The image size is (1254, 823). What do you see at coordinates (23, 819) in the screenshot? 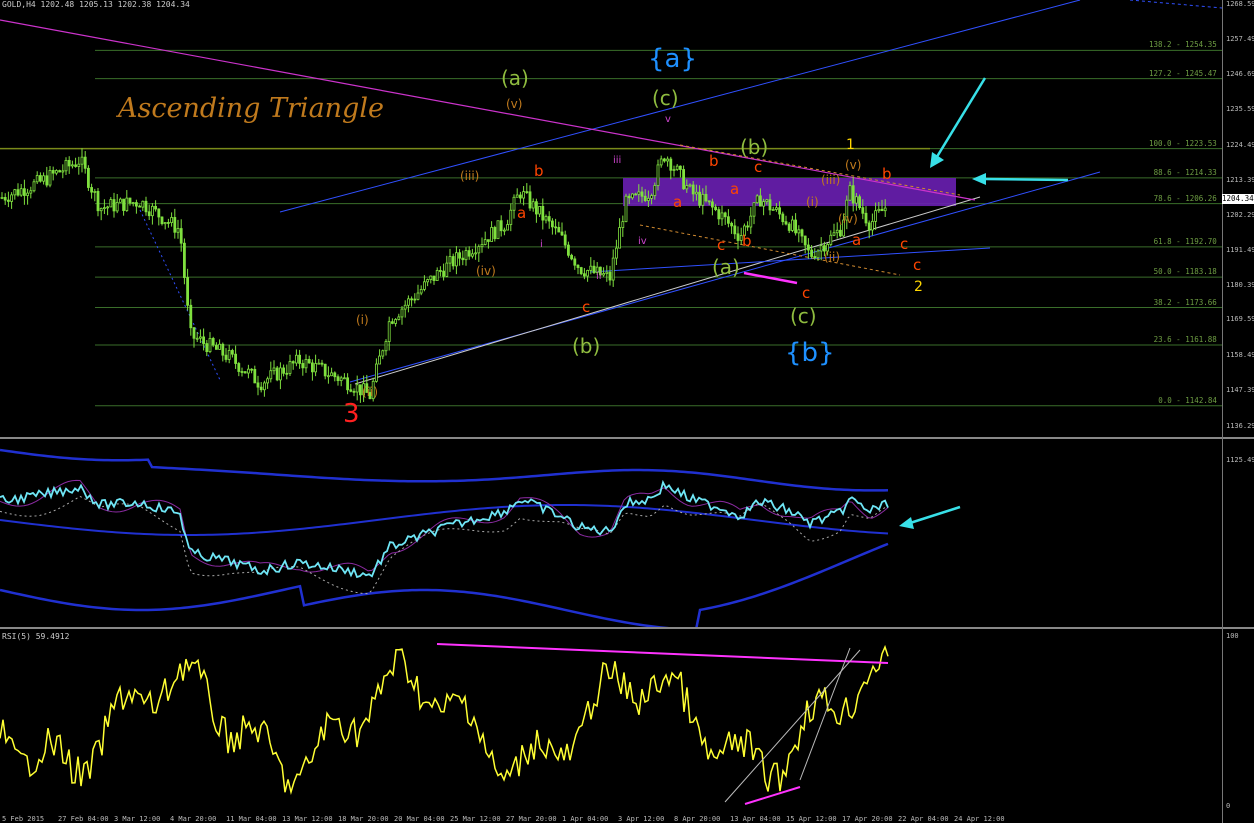
I see `time-axis-tick: 5 Feb 2015` at bounding box center [23, 819].